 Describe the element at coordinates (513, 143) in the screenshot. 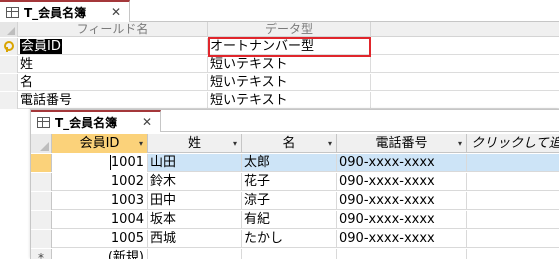

I see `click-to-add-column: クリックして追加` at that location.